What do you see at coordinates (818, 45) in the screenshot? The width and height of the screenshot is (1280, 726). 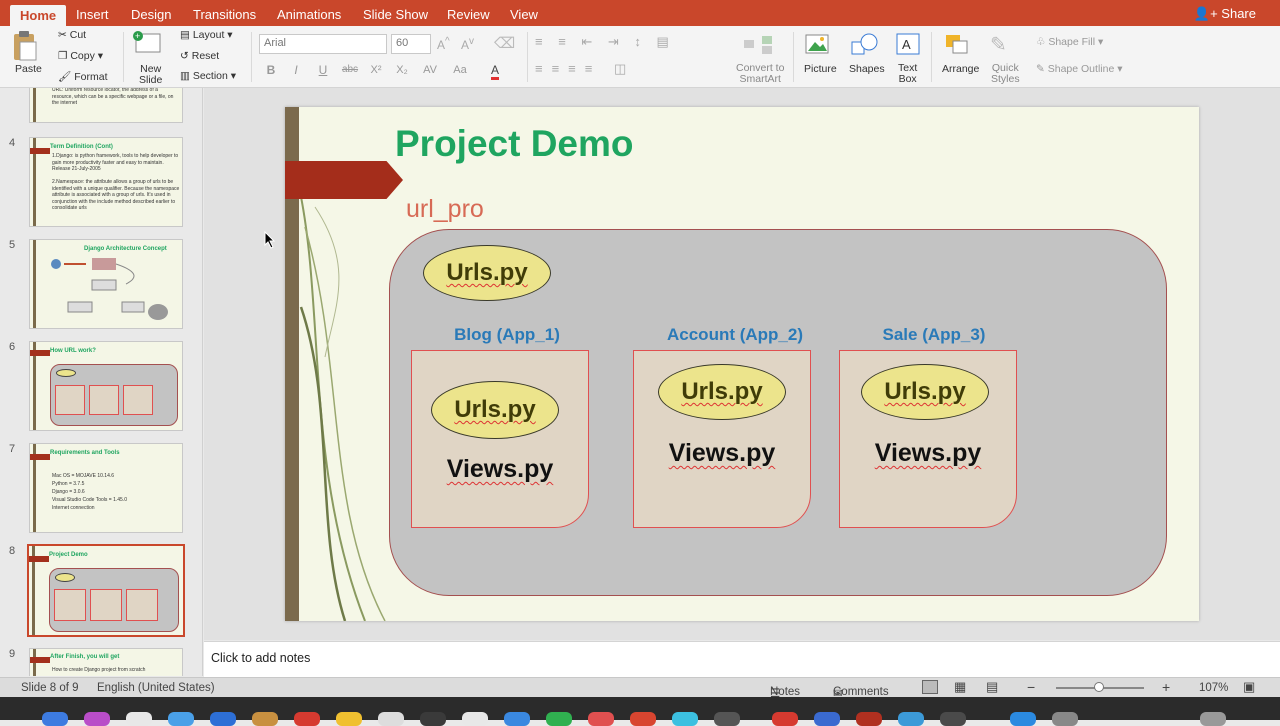 I see `picture-icon` at bounding box center [818, 45].